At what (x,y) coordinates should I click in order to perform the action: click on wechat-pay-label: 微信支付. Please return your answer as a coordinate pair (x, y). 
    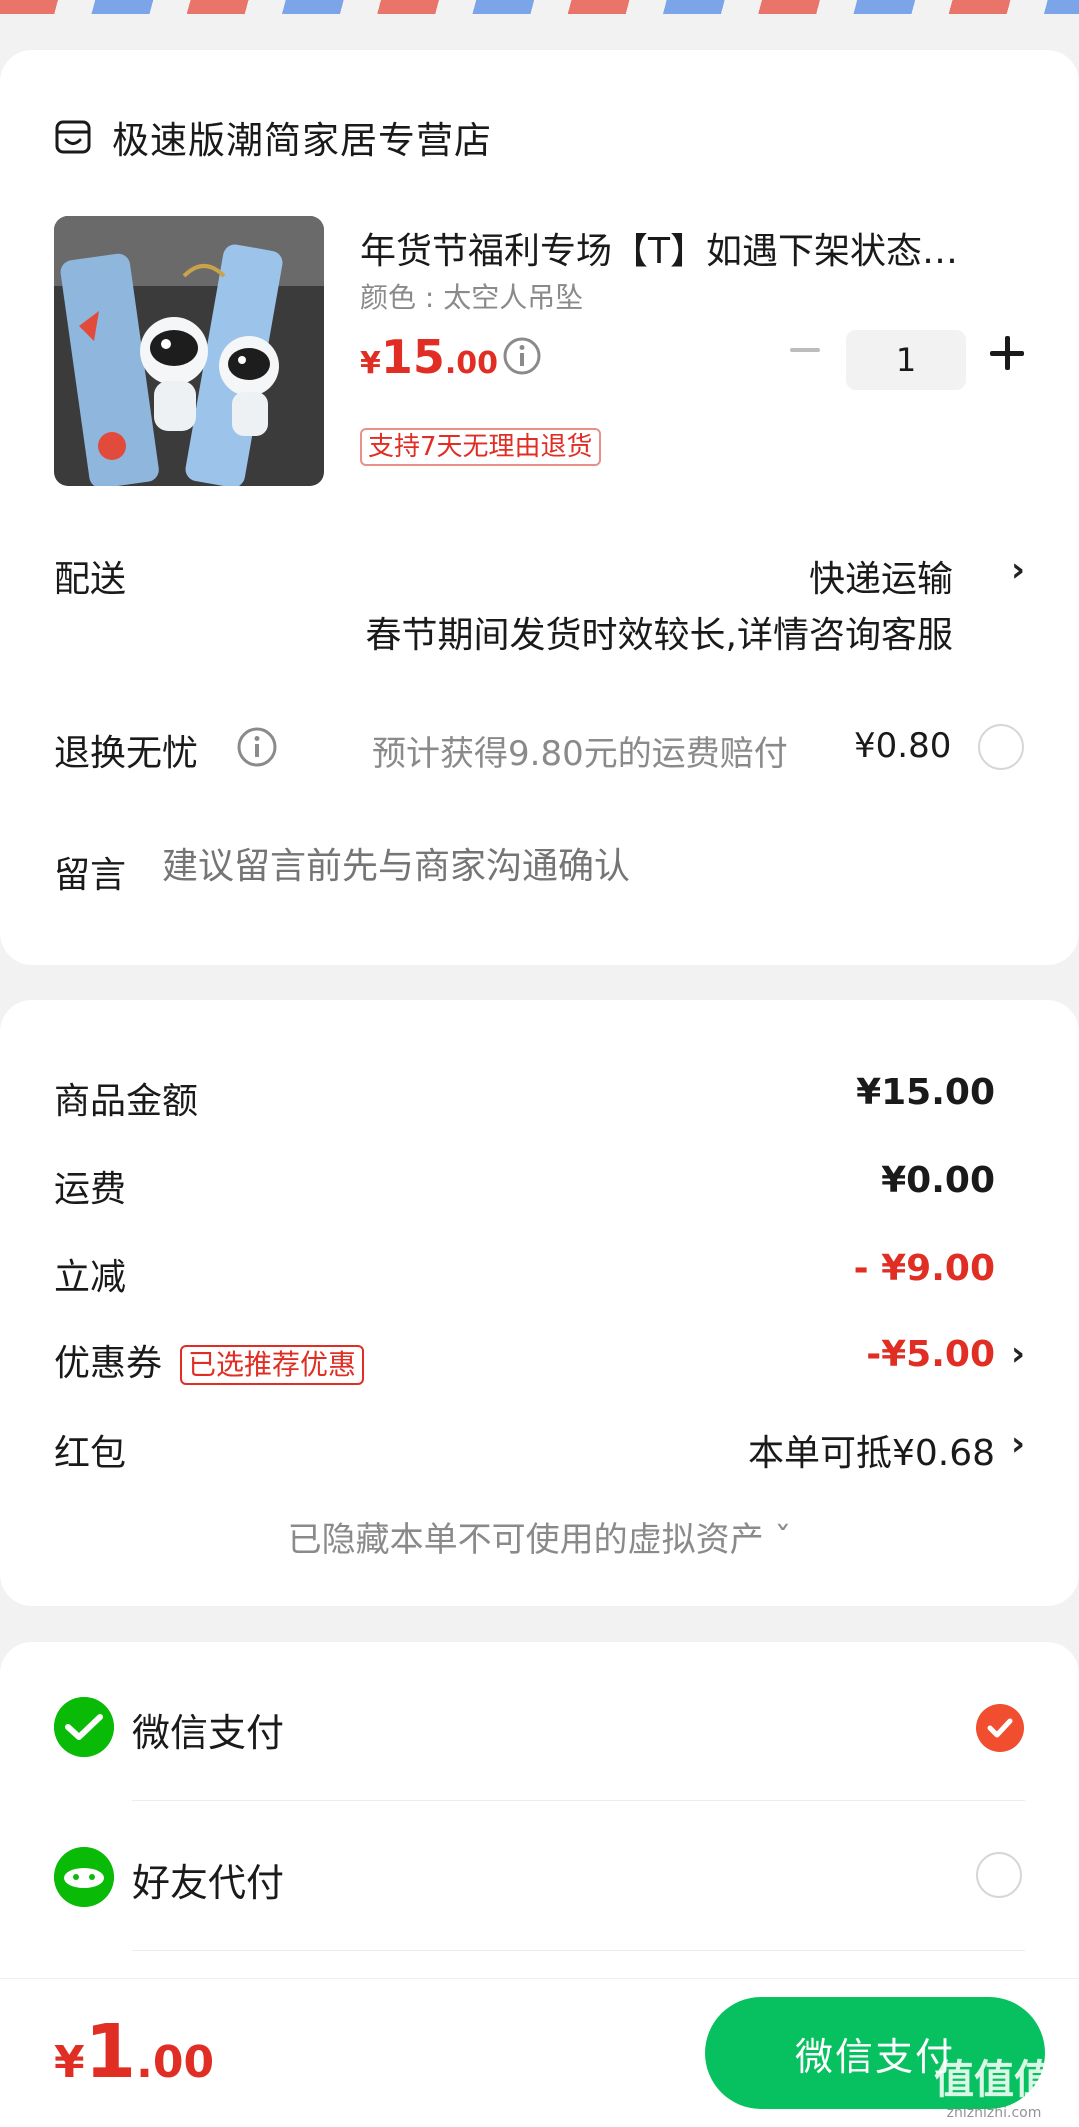
    Looking at the image, I should click on (208, 1729).